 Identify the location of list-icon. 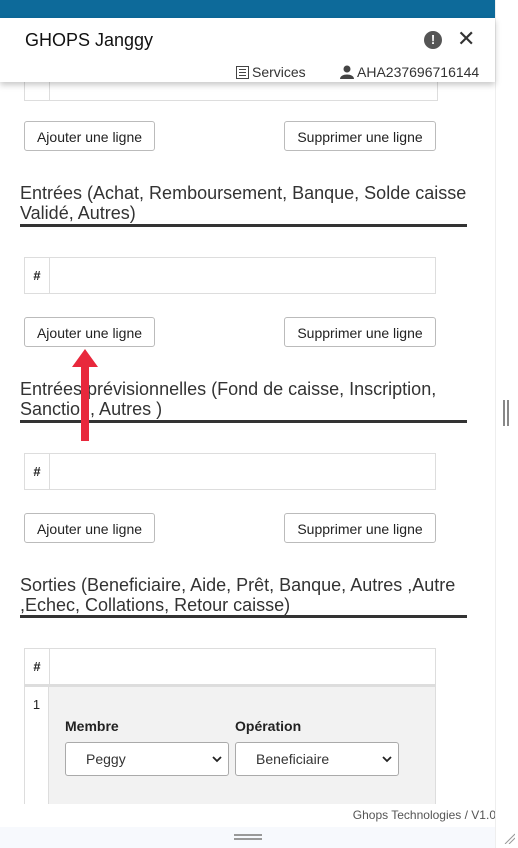
(242, 72).